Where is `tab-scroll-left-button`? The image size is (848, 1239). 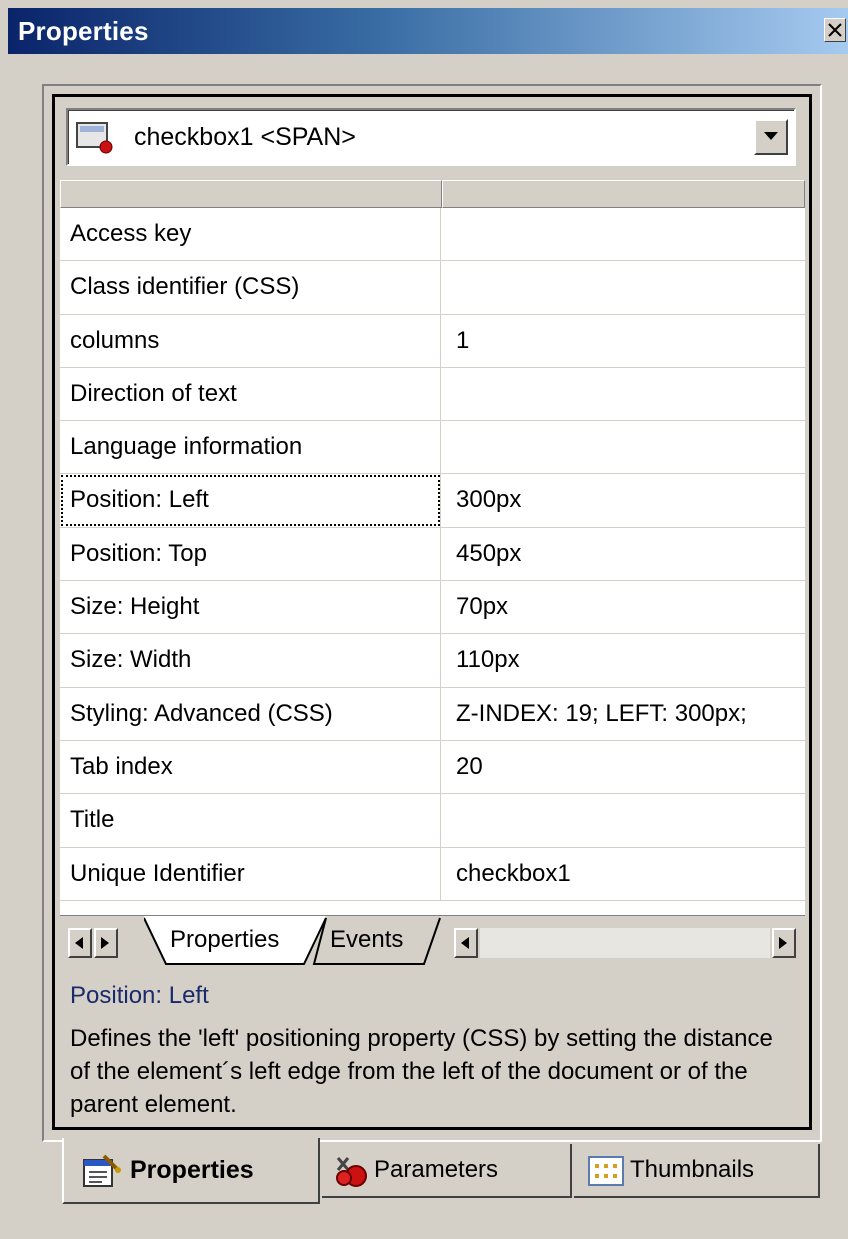
tab-scroll-left-button is located at coordinates (80, 943).